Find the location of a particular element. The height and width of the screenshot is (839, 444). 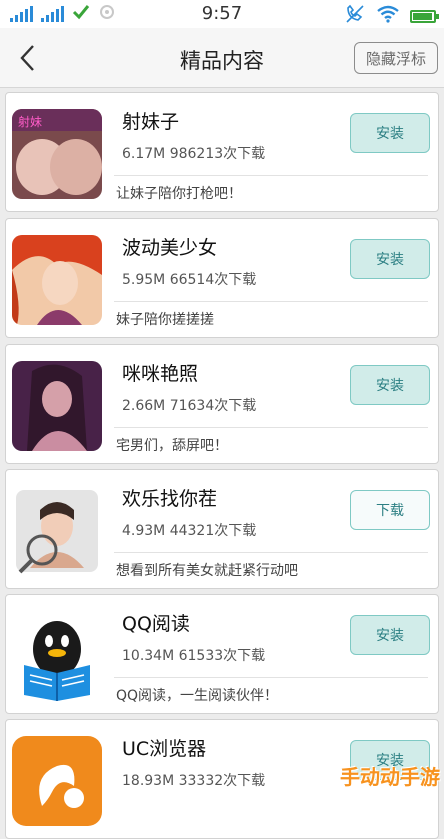

app-description: 让妹子陪你打枪吧！ is located at coordinates (179, 193).